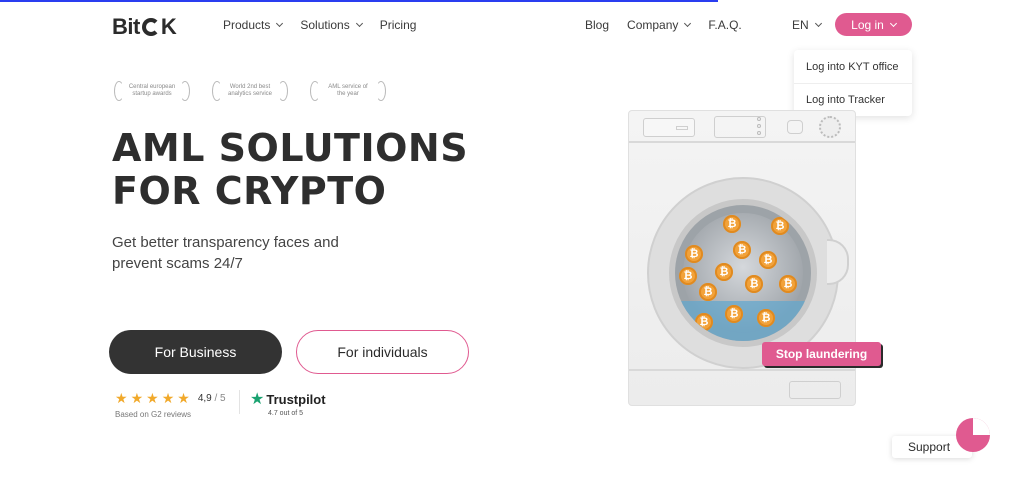 This screenshot has width=1024, height=485. I want to click on nav-faq: F.A.Q., so click(724, 25).